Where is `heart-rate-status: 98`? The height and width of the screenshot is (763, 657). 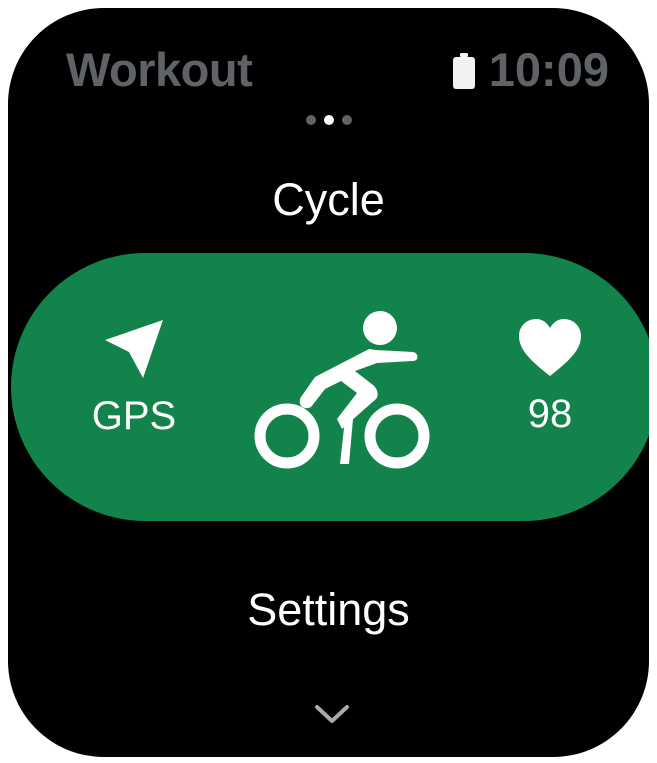 heart-rate-status: 98 is located at coordinates (550, 377).